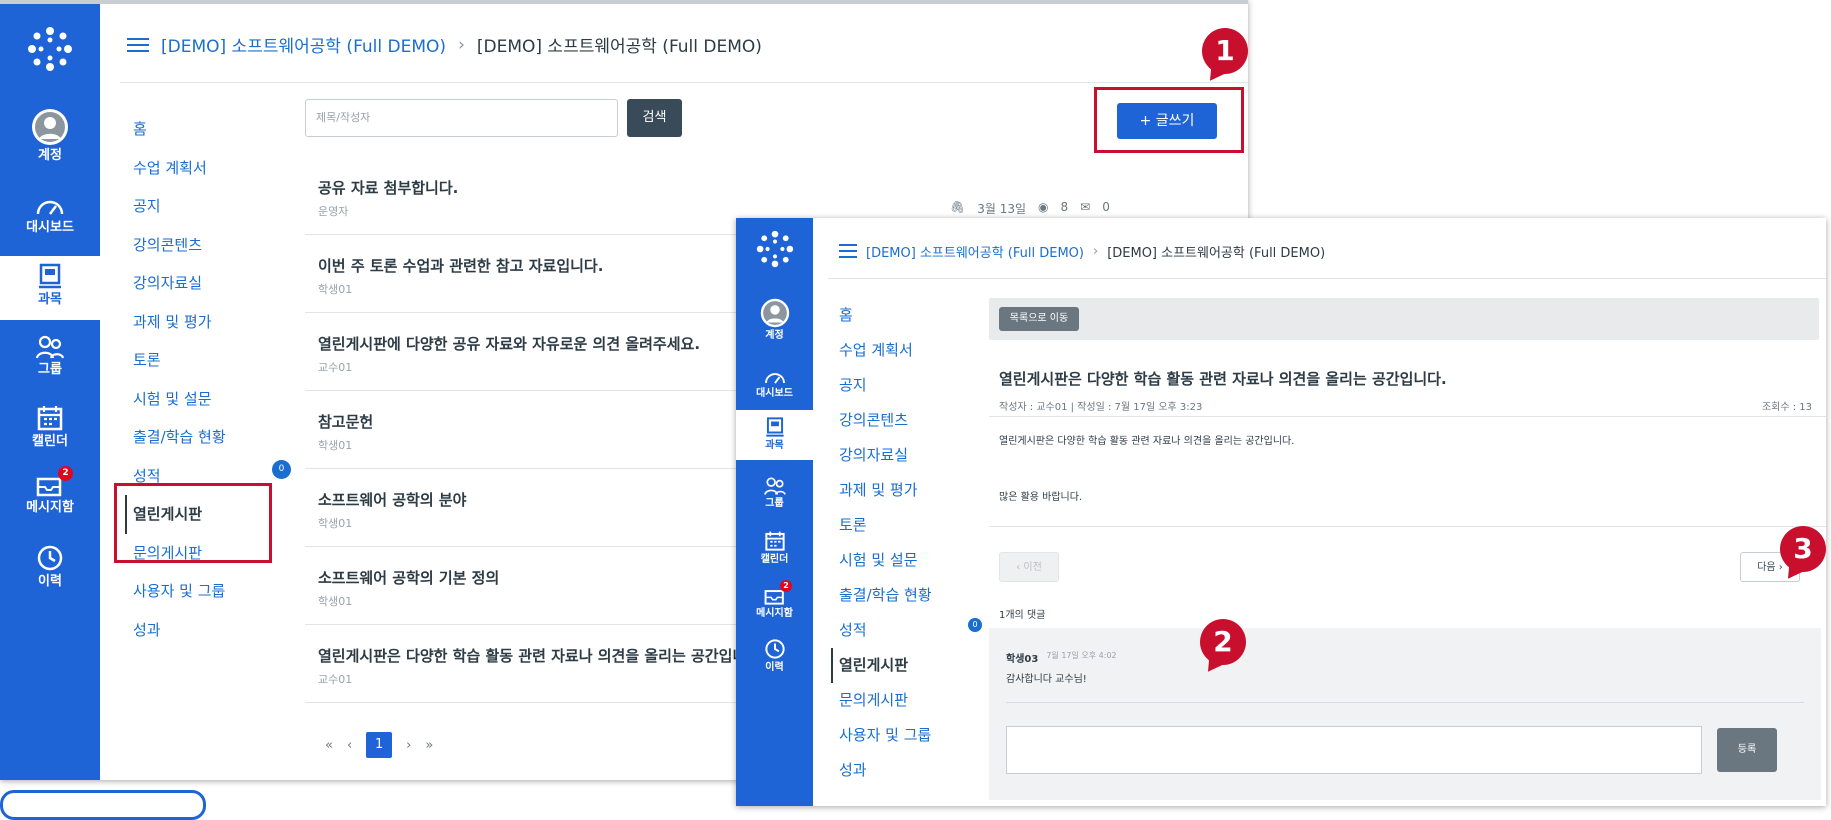 The width and height of the screenshot is (1831, 820). What do you see at coordinates (654, 118) in the screenshot?
I see `search-button: 검색` at bounding box center [654, 118].